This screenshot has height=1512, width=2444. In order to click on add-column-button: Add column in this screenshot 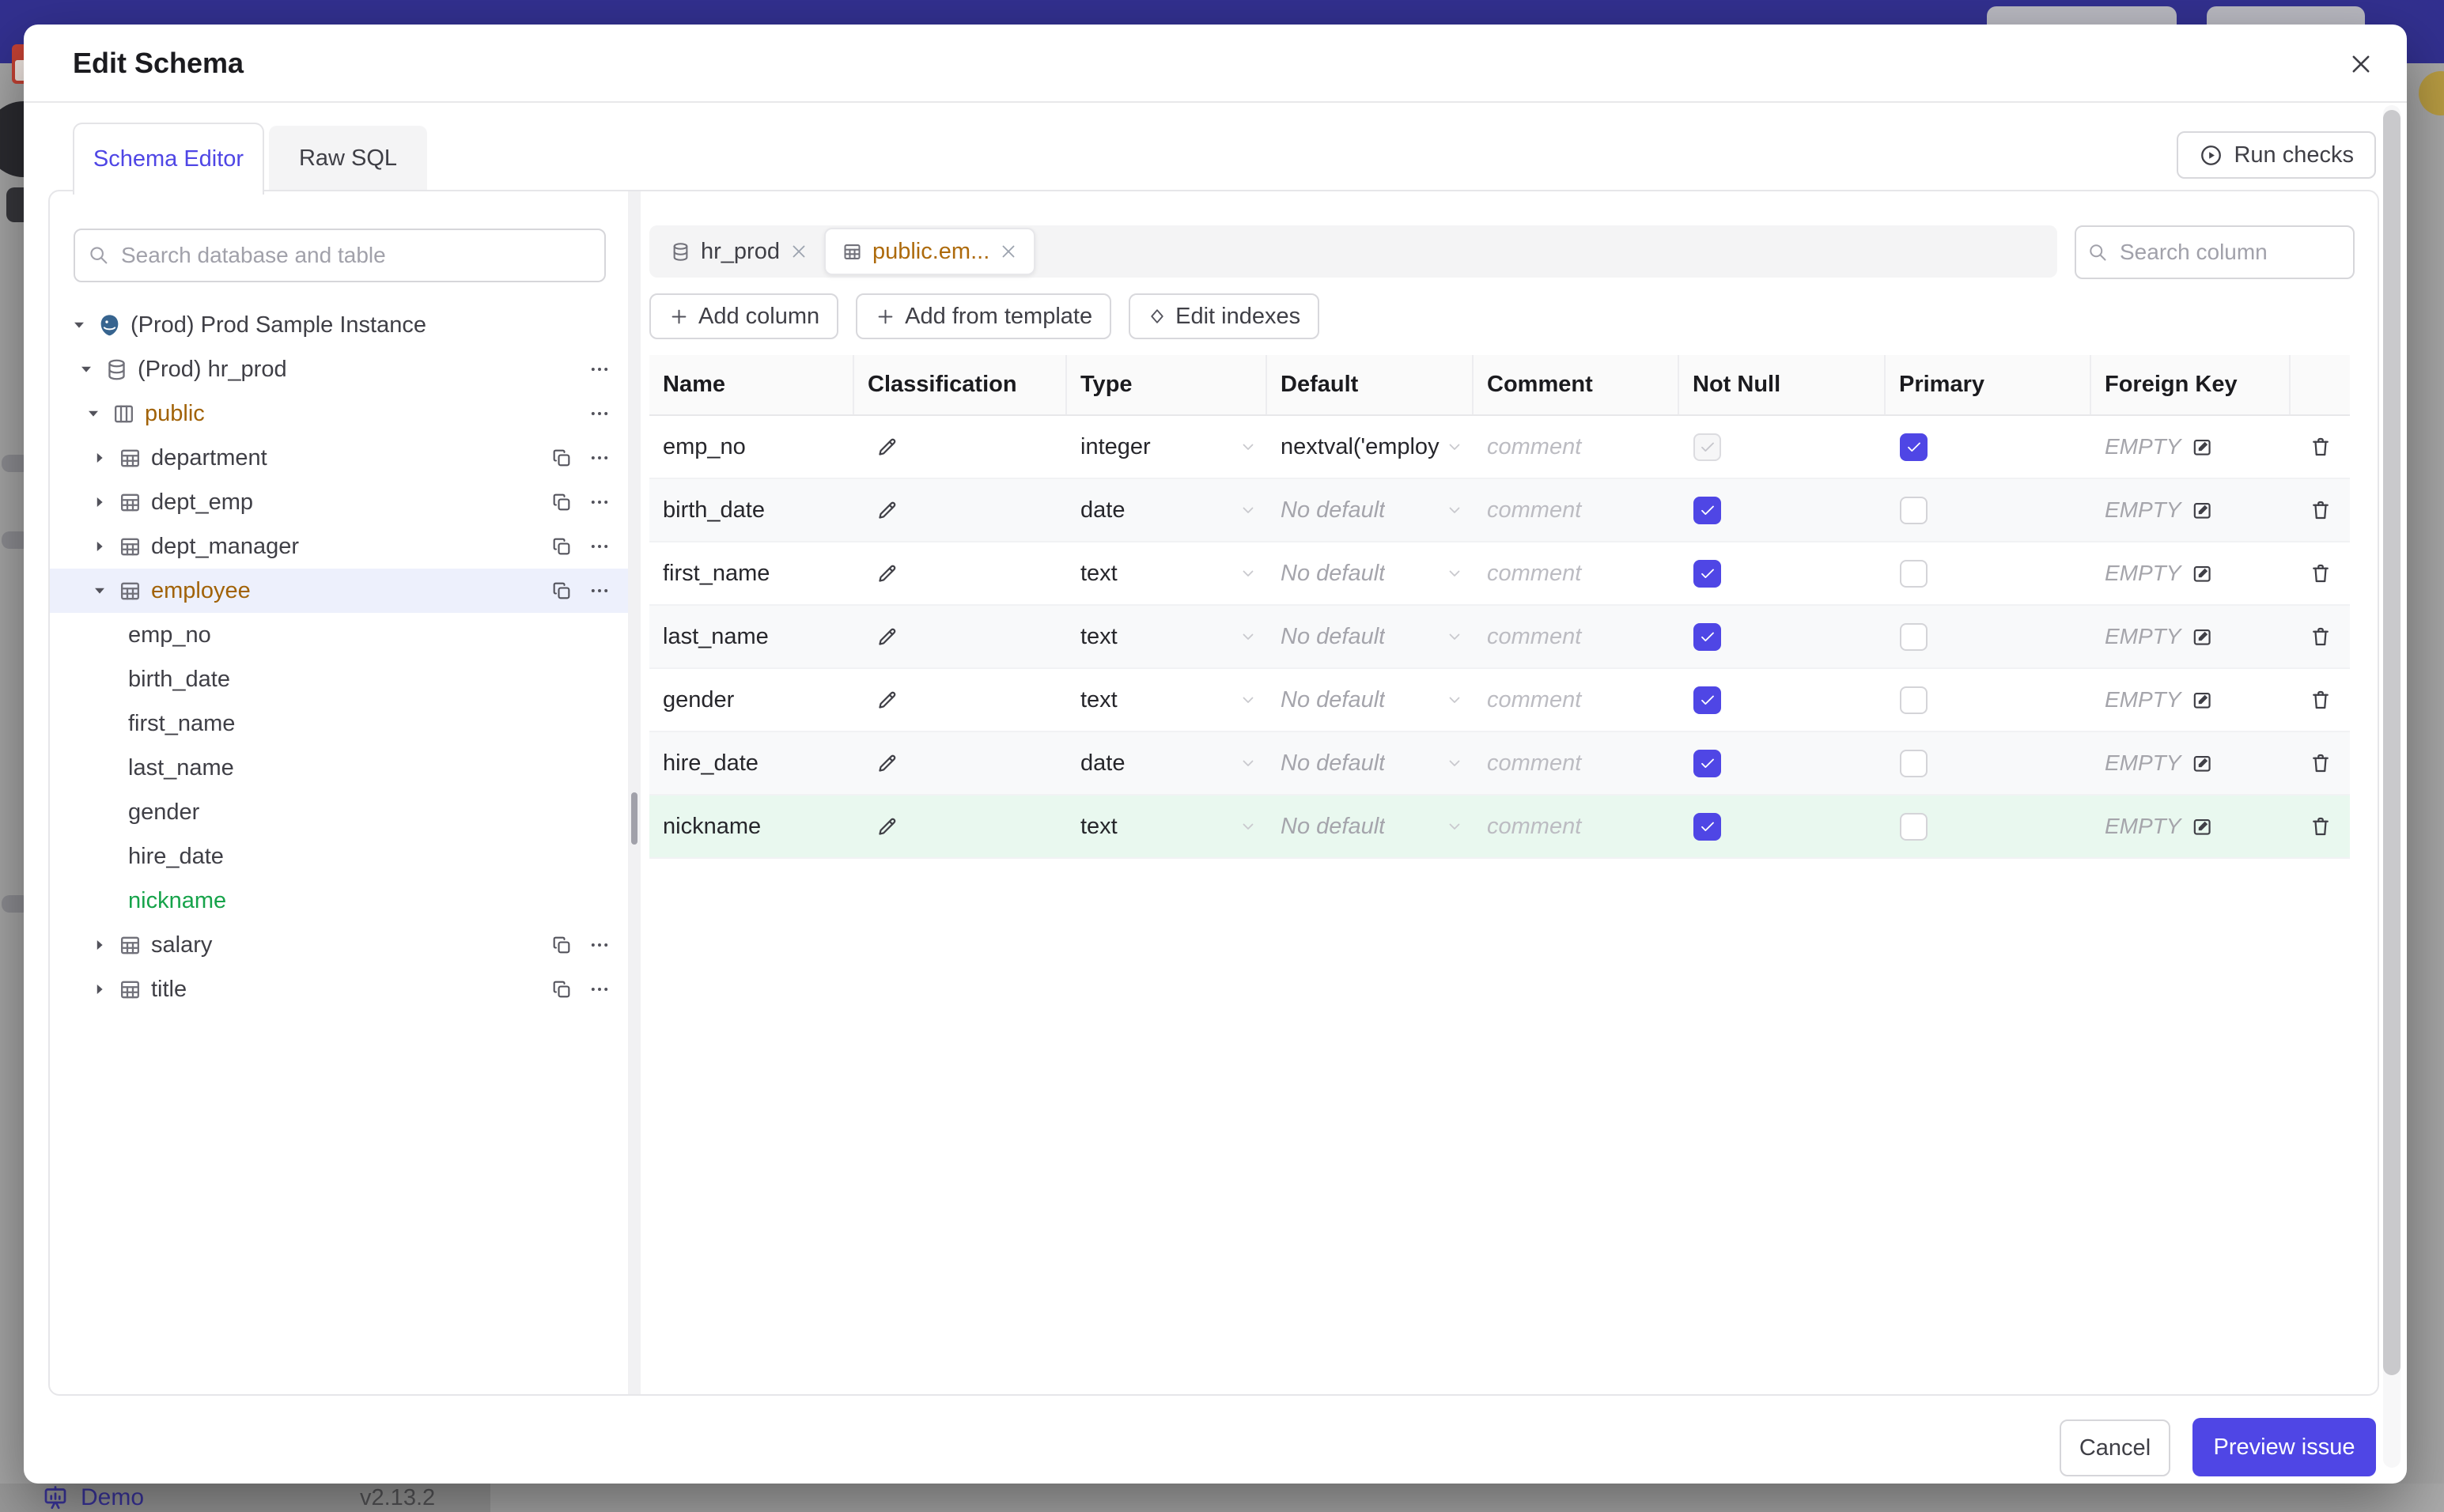, I will do `click(744, 316)`.